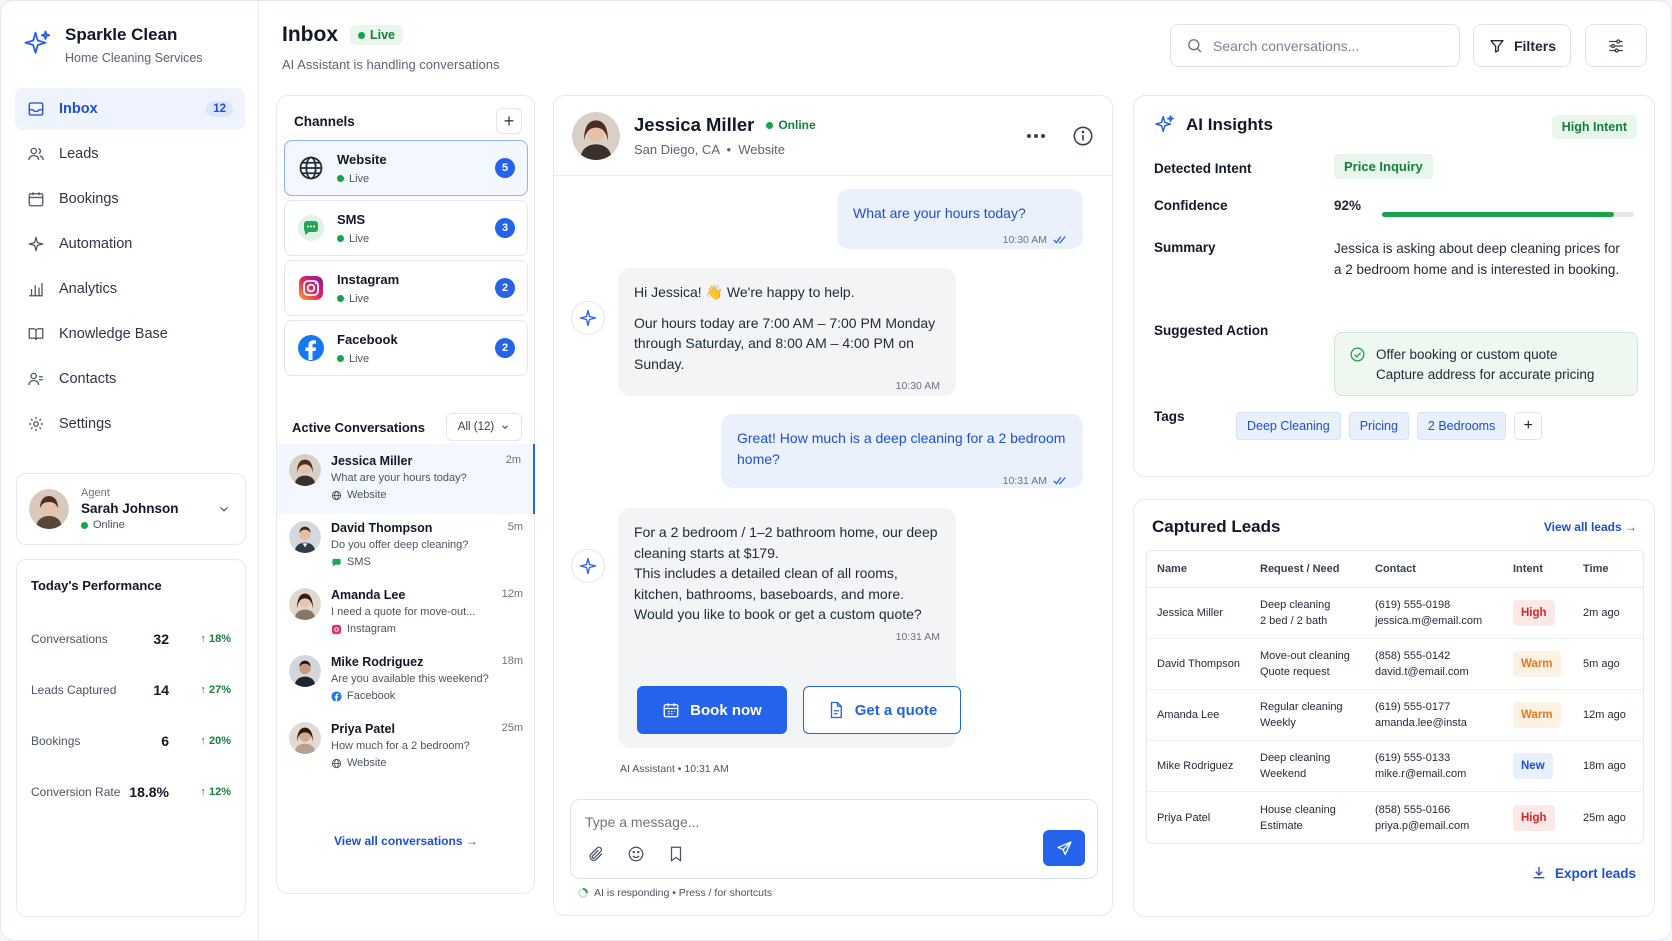 This screenshot has width=1672, height=941. What do you see at coordinates (130, 199) in the screenshot?
I see `nav-item-bookings: Bookings` at bounding box center [130, 199].